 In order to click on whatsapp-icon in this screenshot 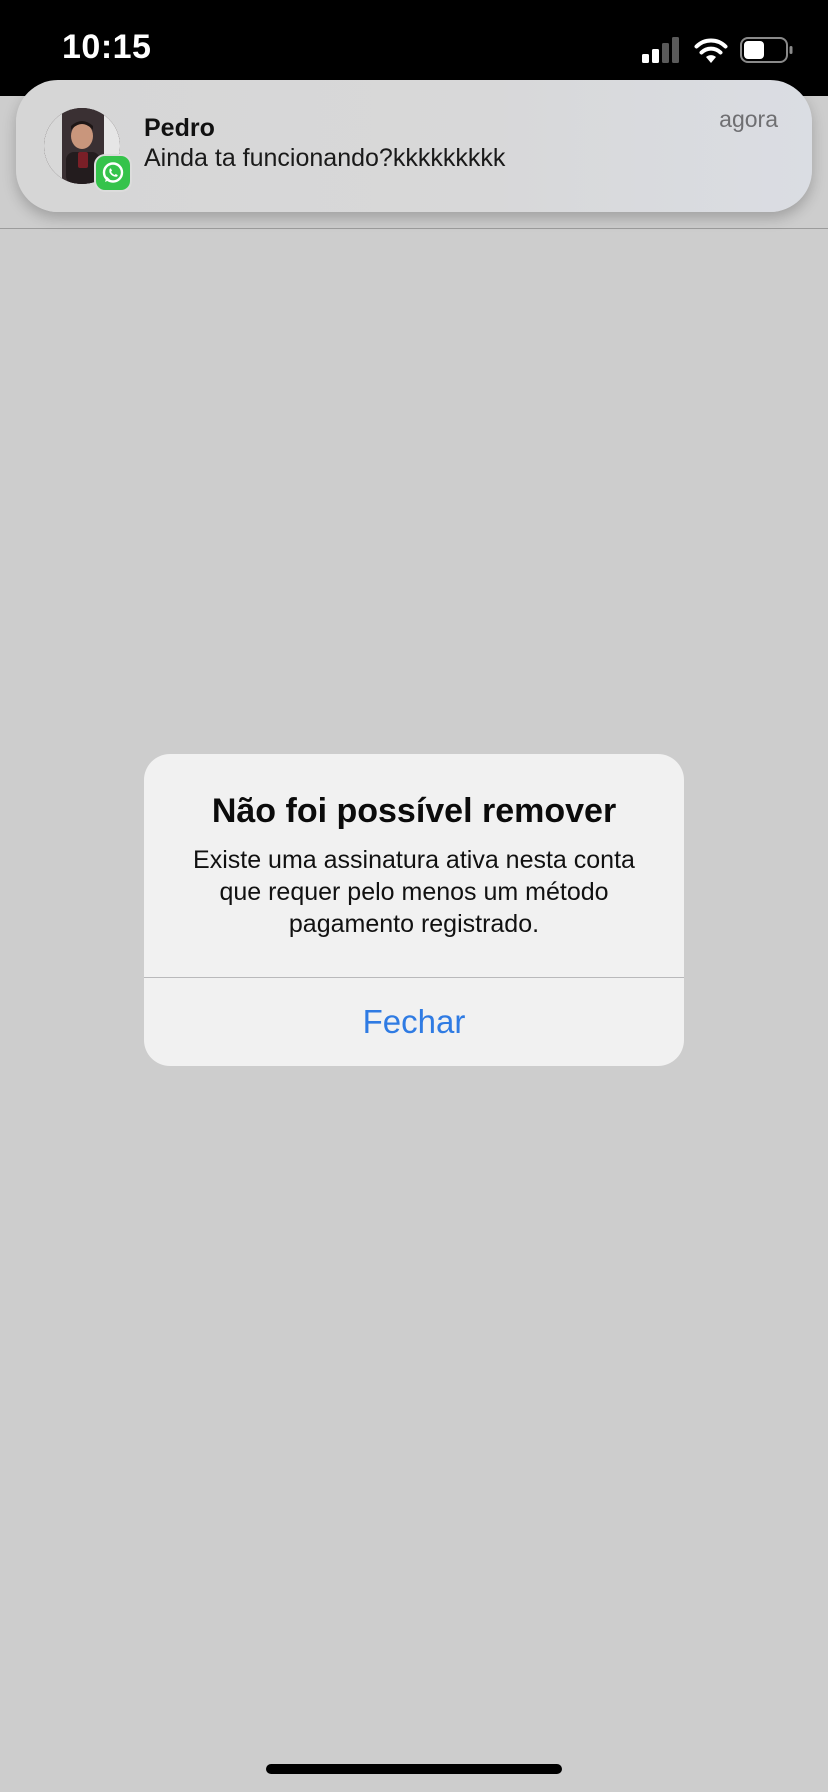, I will do `click(113, 173)`.